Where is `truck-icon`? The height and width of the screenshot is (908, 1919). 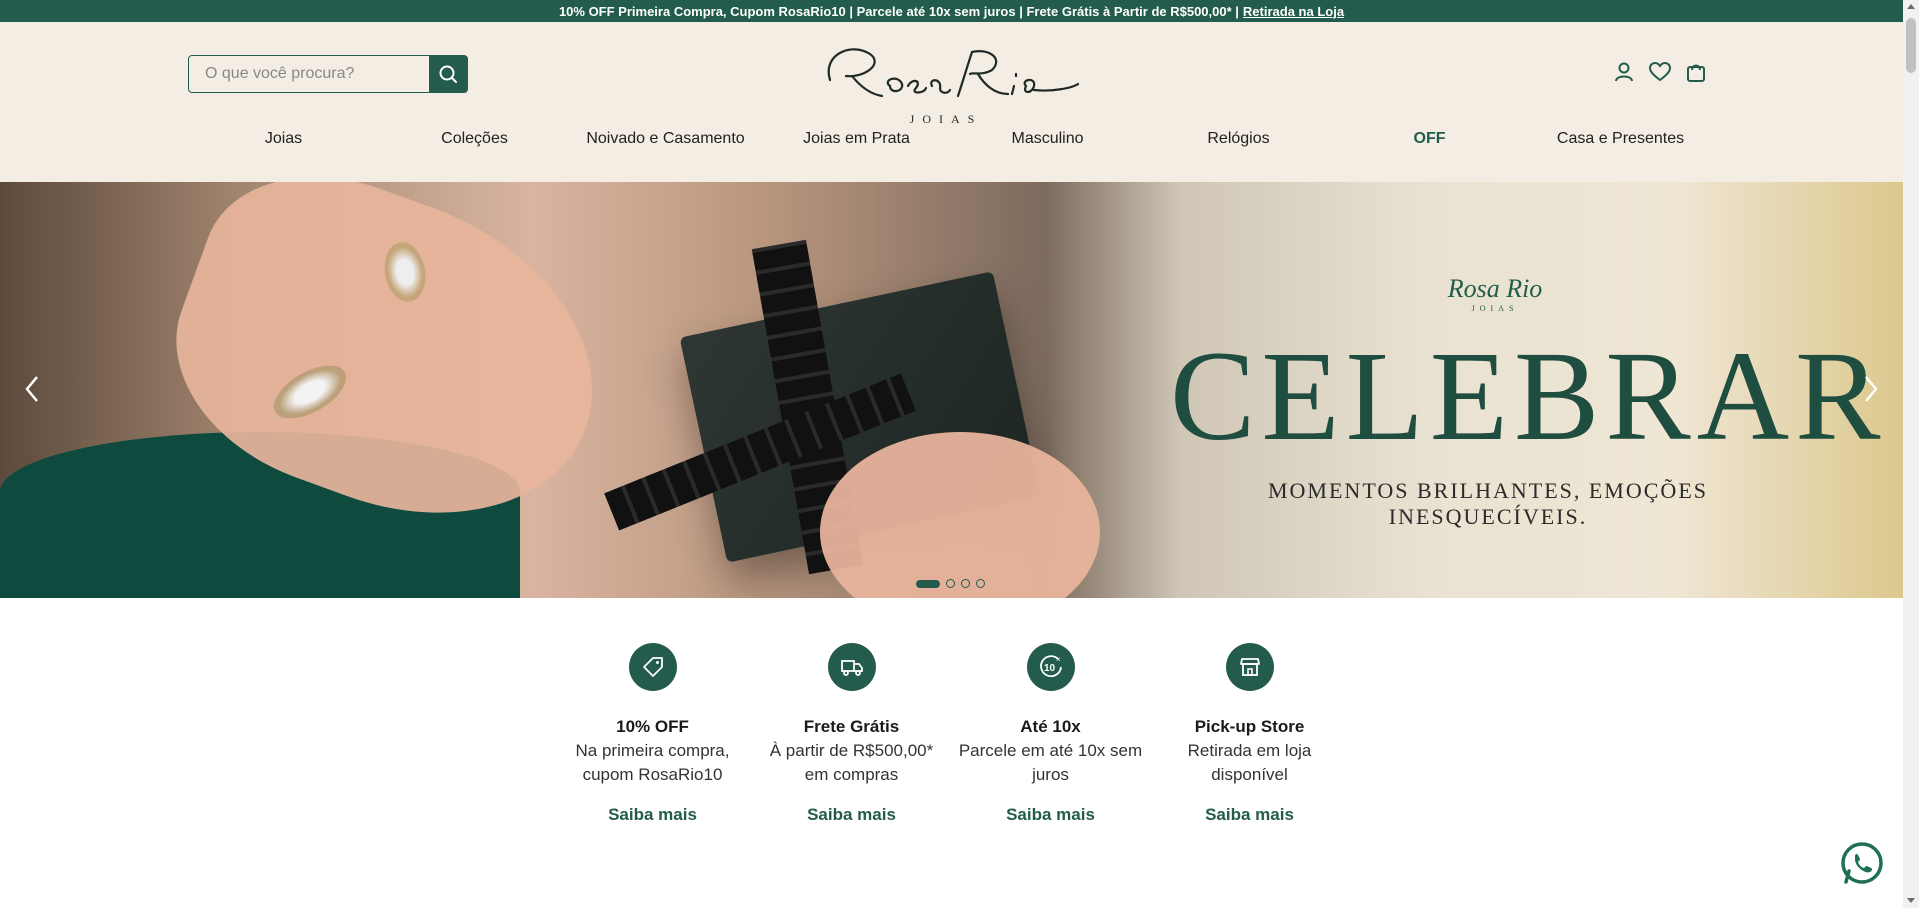 truck-icon is located at coordinates (851, 668).